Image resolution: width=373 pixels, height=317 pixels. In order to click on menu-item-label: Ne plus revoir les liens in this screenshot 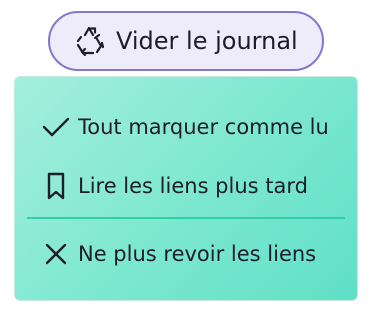, I will do `click(197, 254)`.